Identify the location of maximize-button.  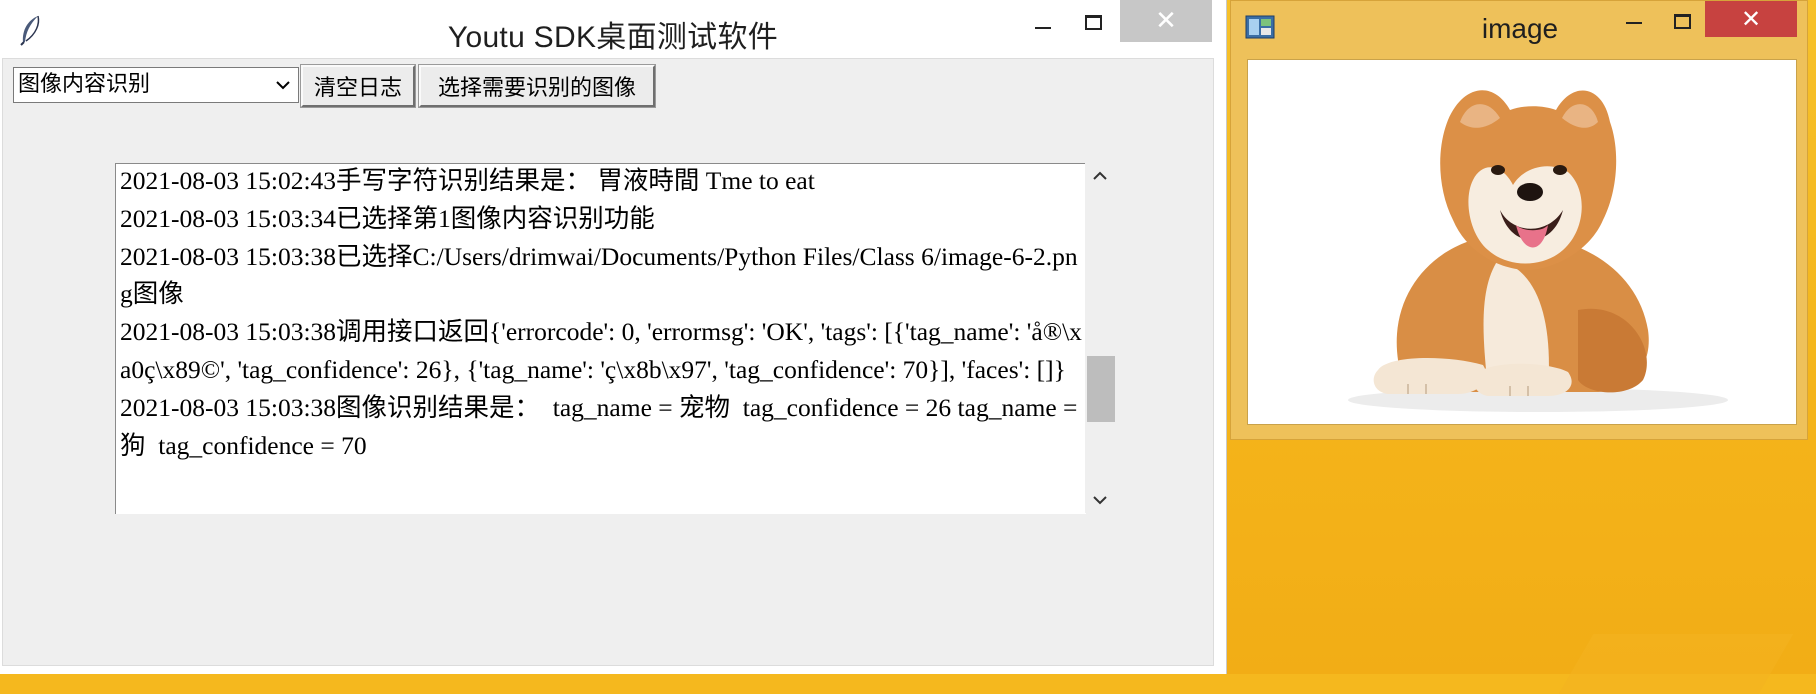
(1093, 22).